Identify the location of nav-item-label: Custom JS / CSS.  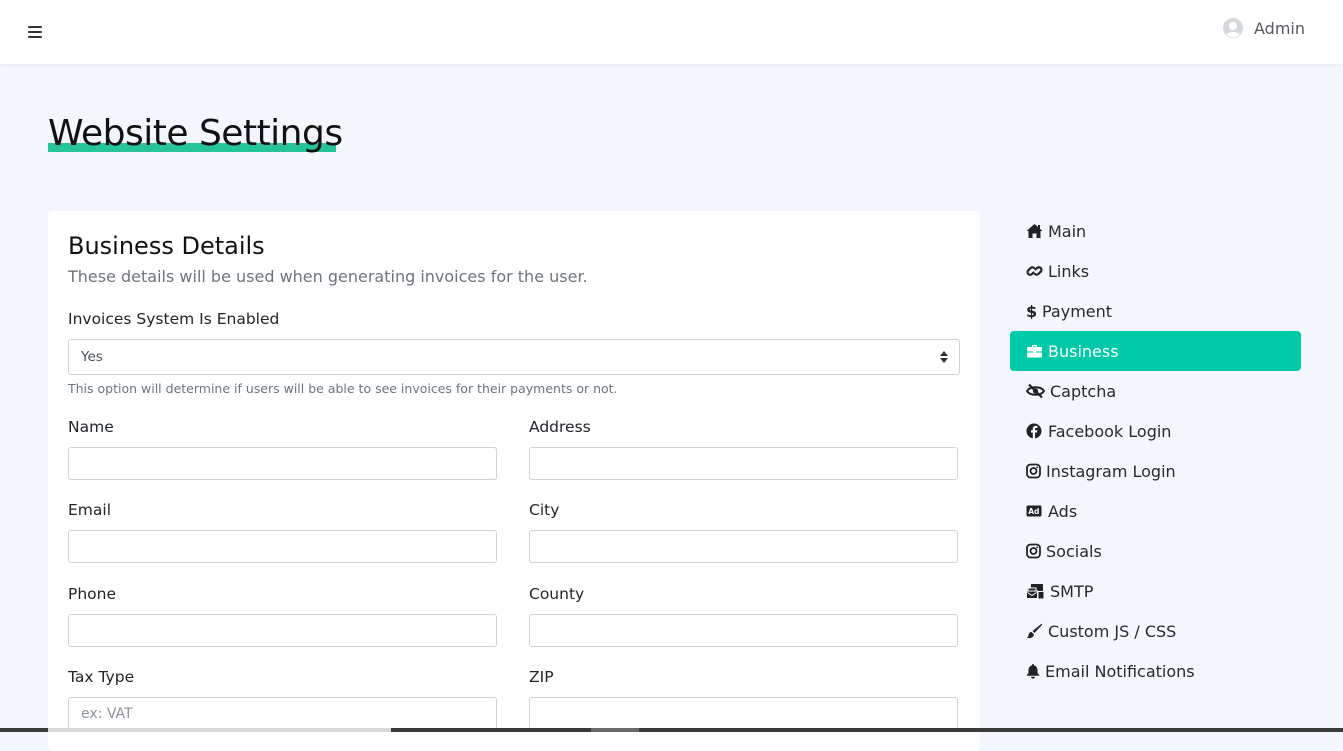
(1112, 631).